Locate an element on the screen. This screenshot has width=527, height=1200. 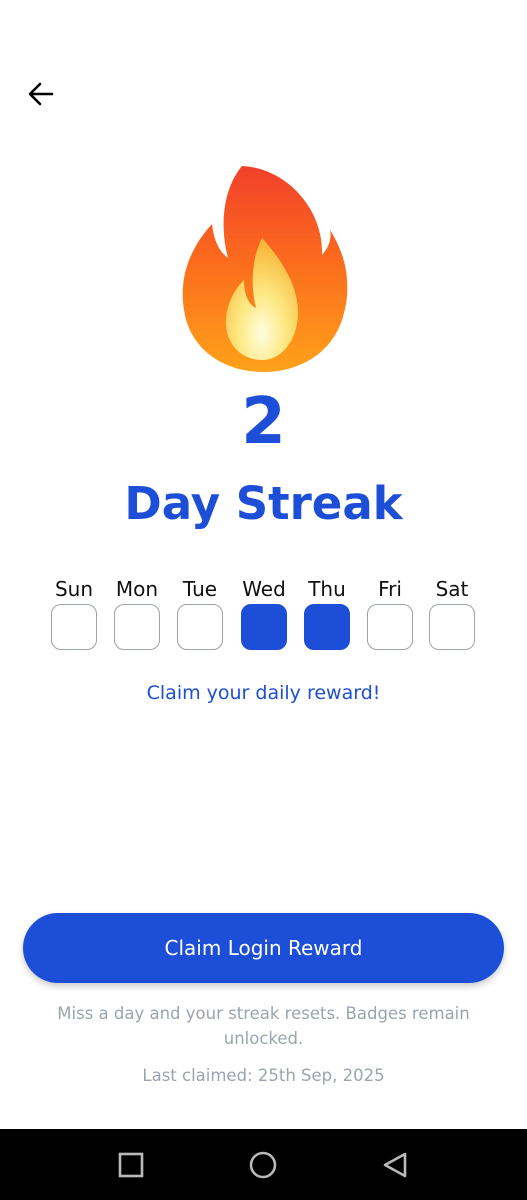
day-label: Sat is located at coordinates (452, 589).